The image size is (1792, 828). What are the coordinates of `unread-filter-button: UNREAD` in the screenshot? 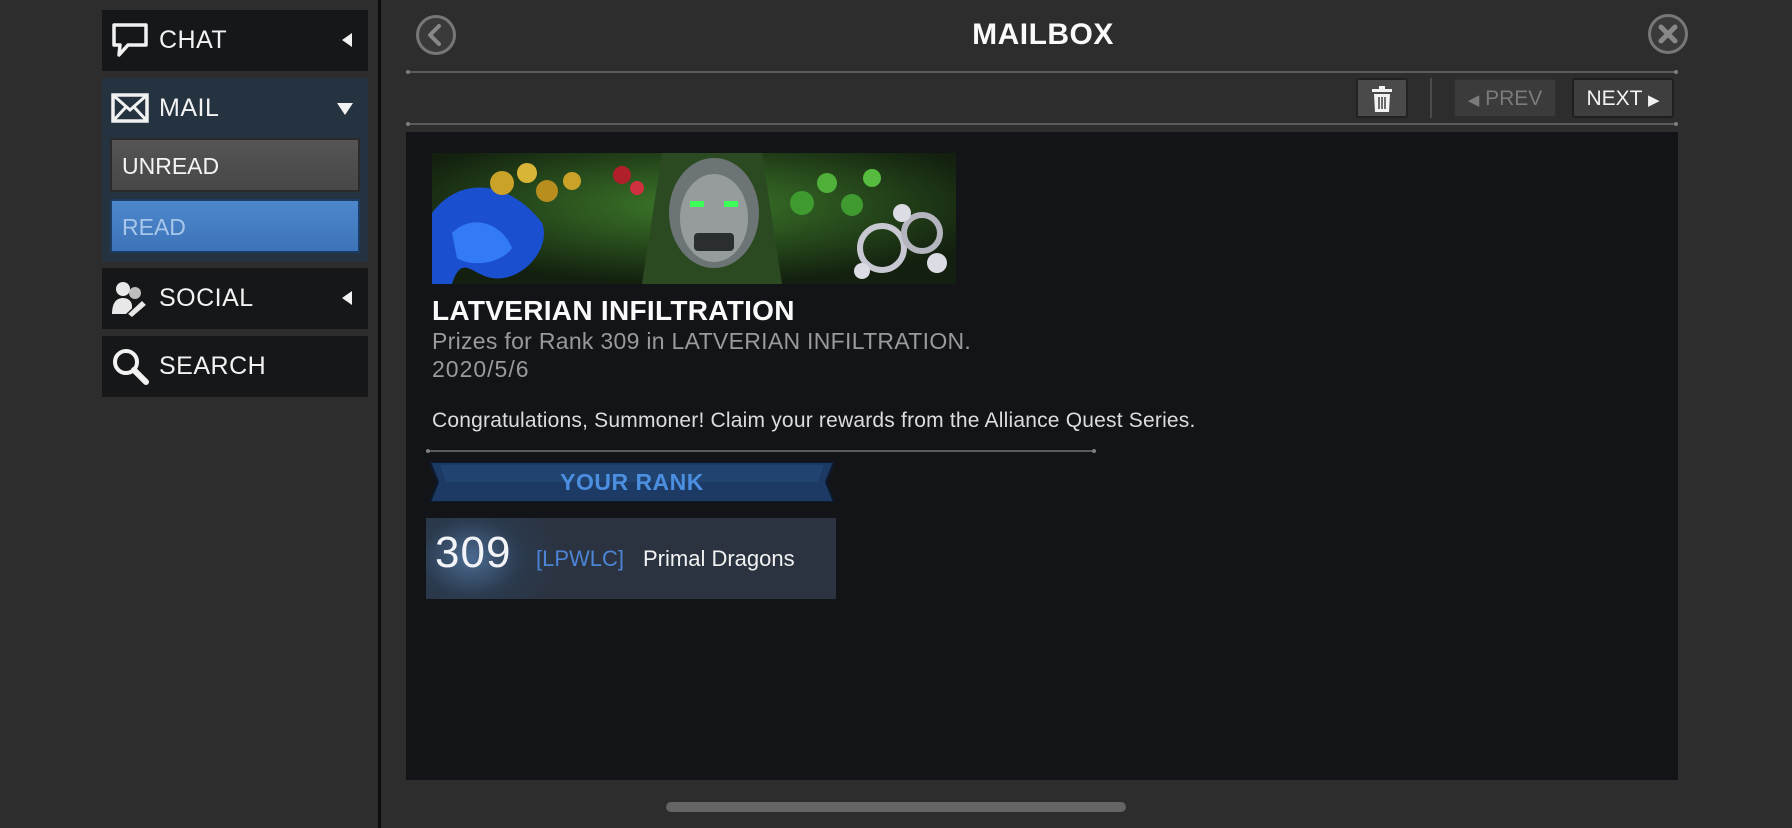 It's located at (235, 165).